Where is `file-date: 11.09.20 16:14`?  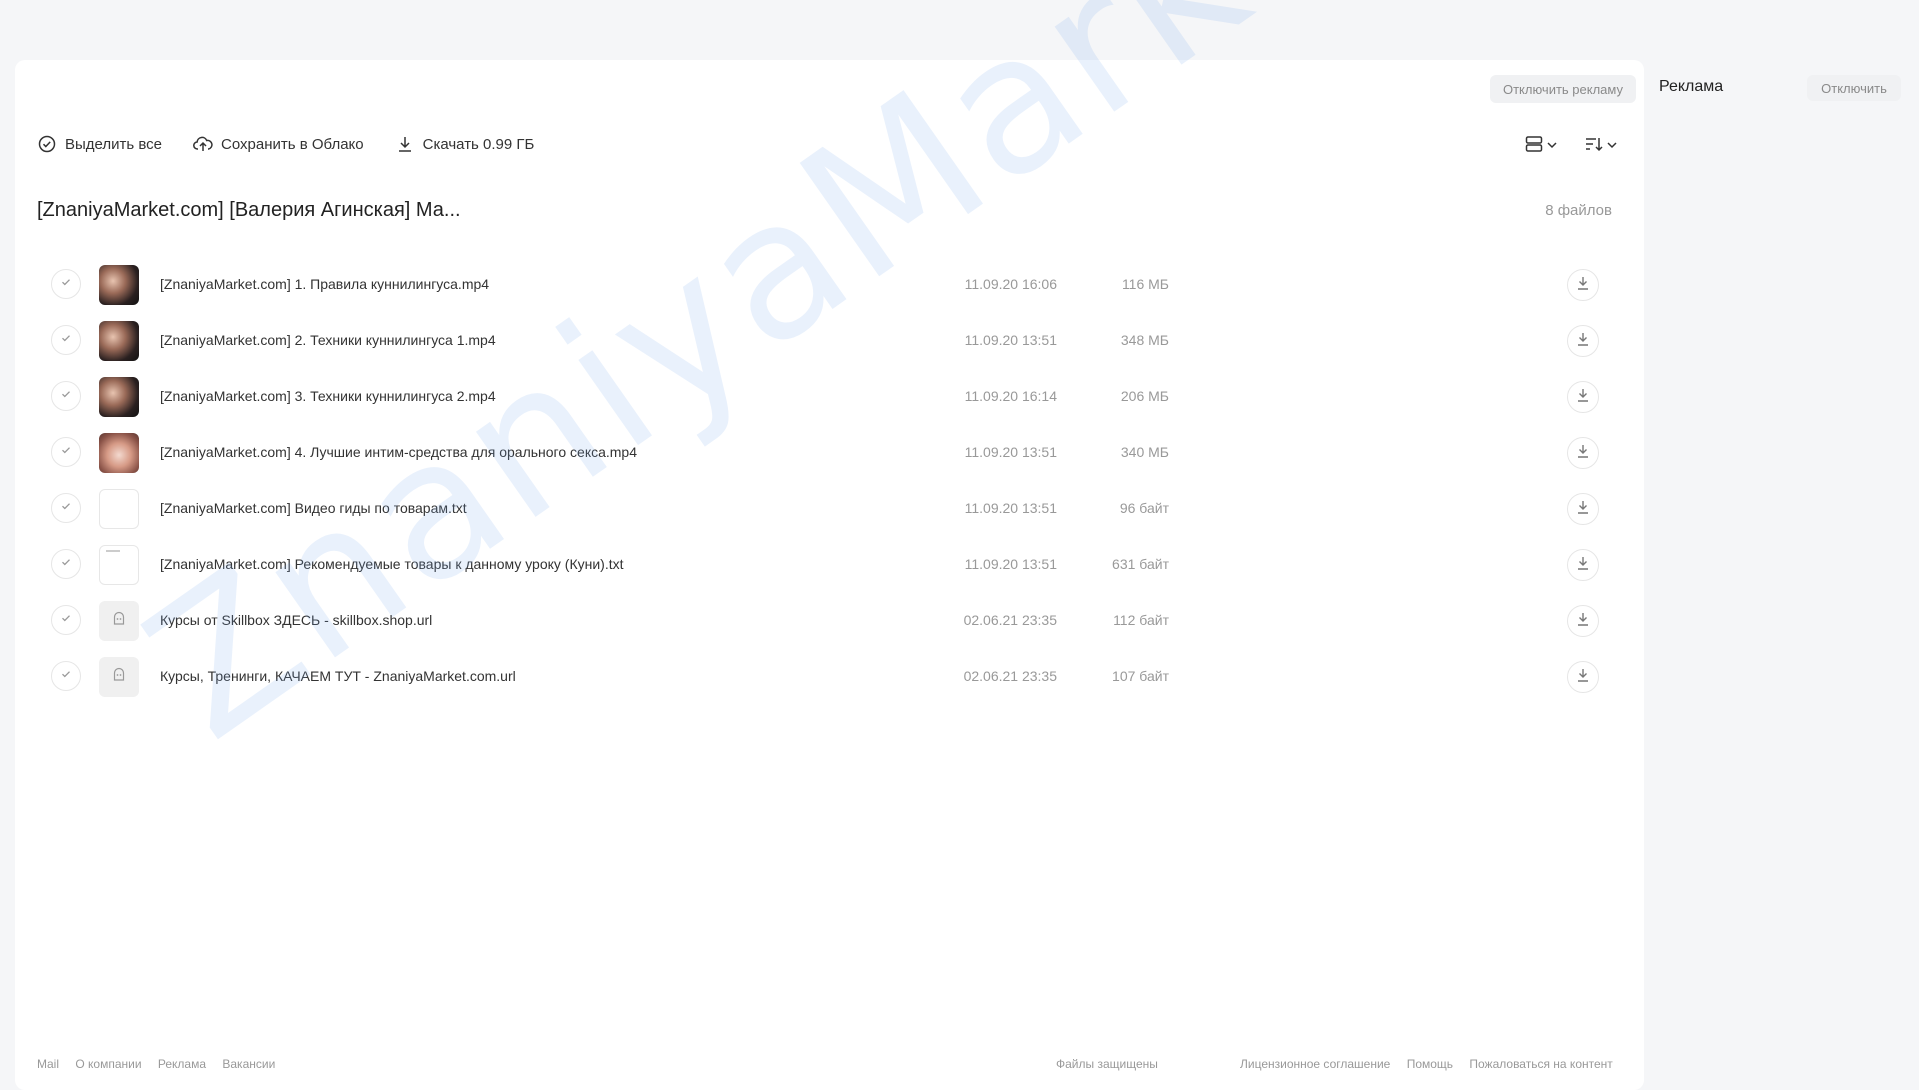 file-date: 11.09.20 16:14 is located at coordinates (1010, 396).